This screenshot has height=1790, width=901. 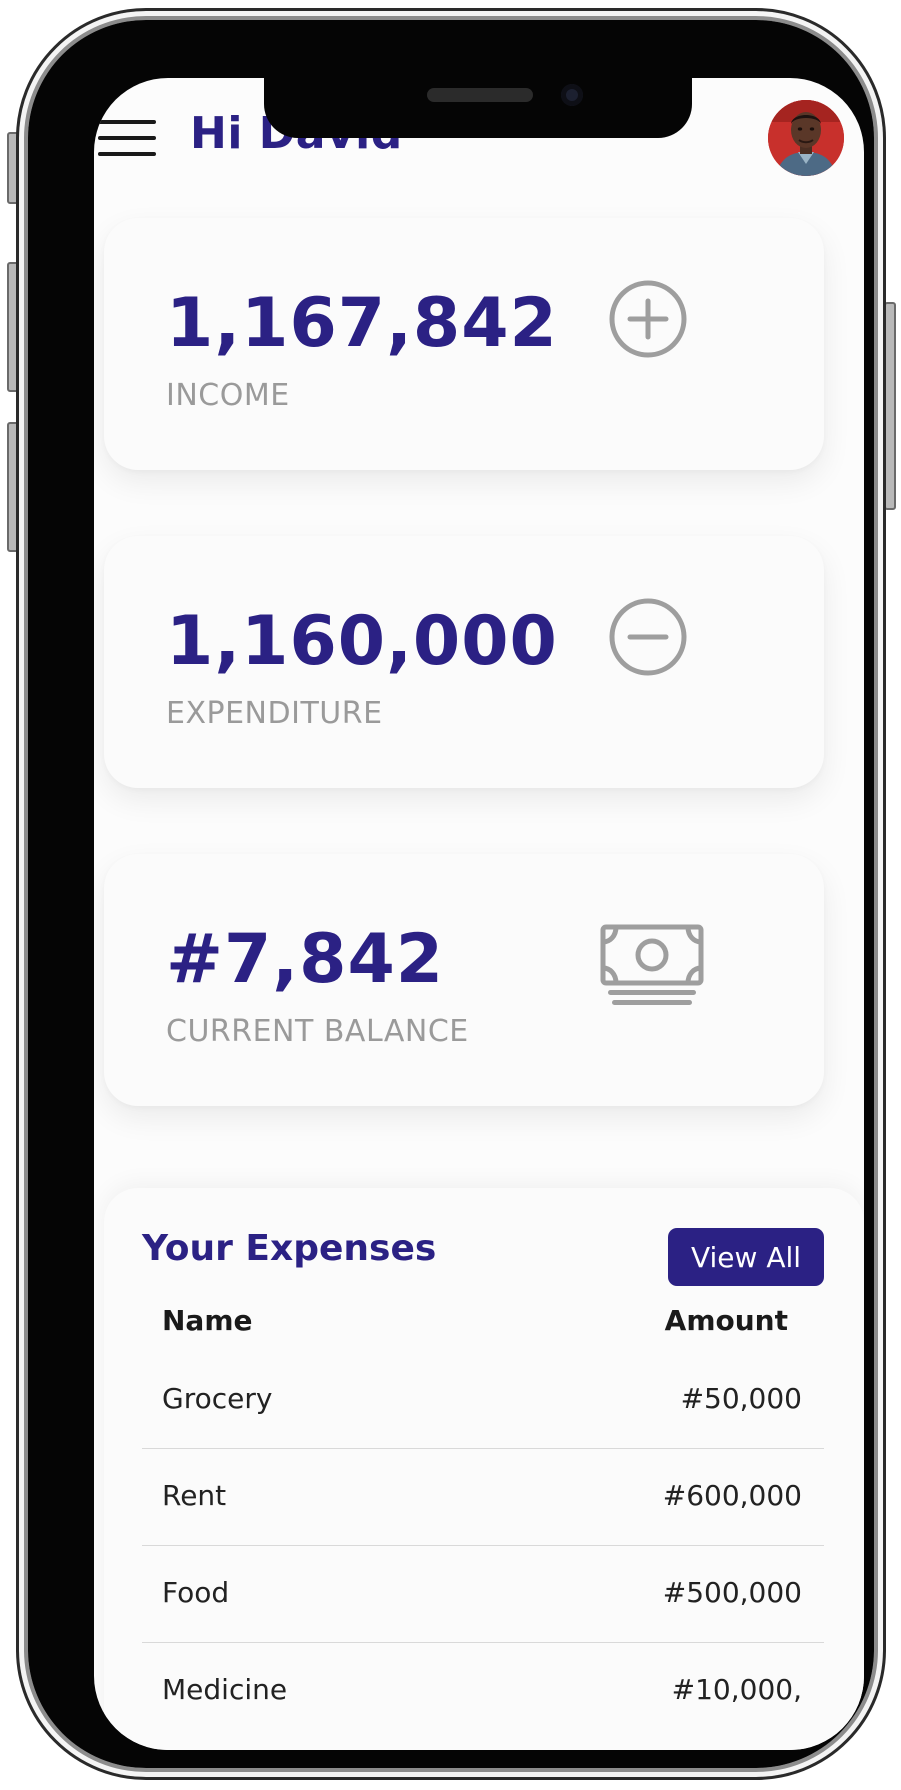 What do you see at coordinates (225, 1689) in the screenshot?
I see `expense-name: Medicine` at bounding box center [225, 1689].